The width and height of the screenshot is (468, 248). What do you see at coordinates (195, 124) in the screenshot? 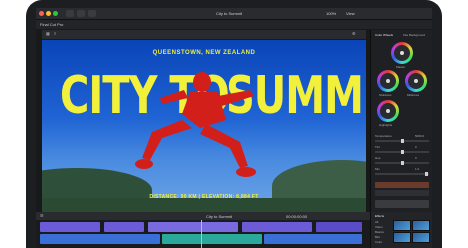
I see `runner-figure` at bounding box center [195, 124].